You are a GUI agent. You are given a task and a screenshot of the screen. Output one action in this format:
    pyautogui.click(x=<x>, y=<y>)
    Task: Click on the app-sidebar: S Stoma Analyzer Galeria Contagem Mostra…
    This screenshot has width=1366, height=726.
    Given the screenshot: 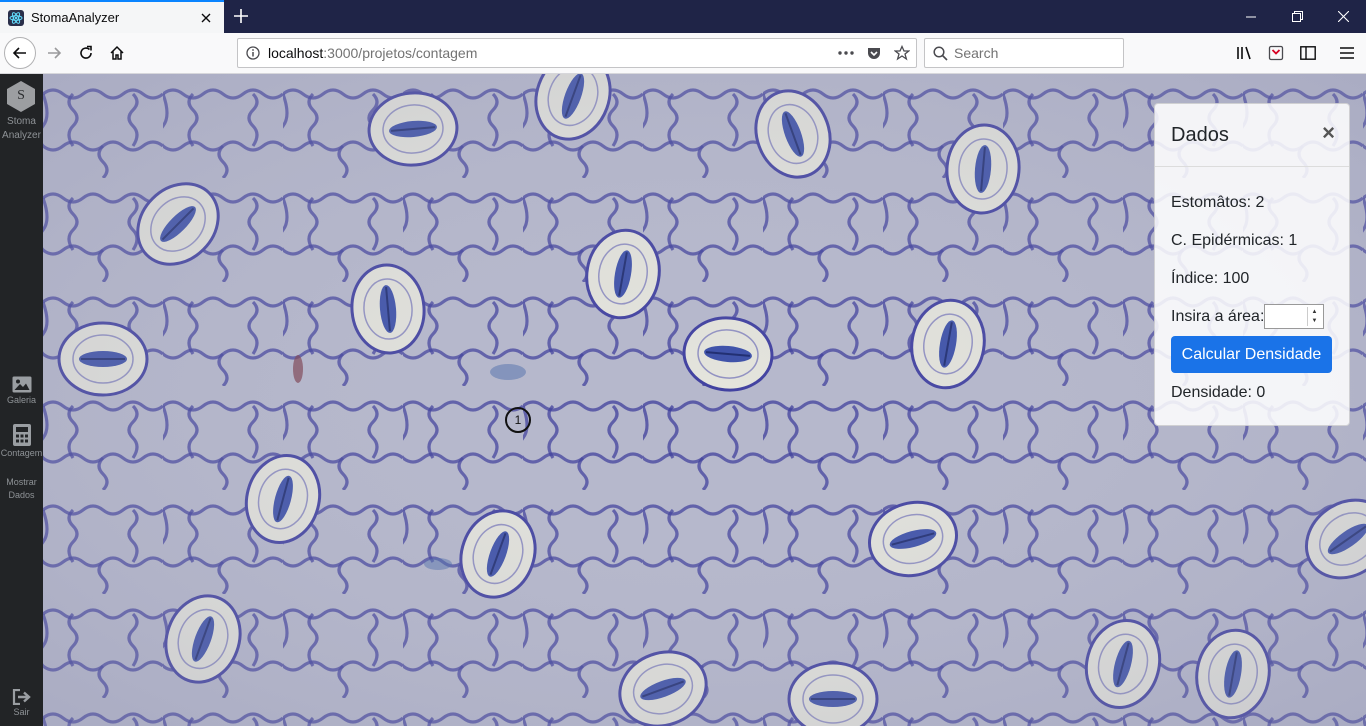 What is the action you would take?
    pyautogui.click(x=21, y=400)
    